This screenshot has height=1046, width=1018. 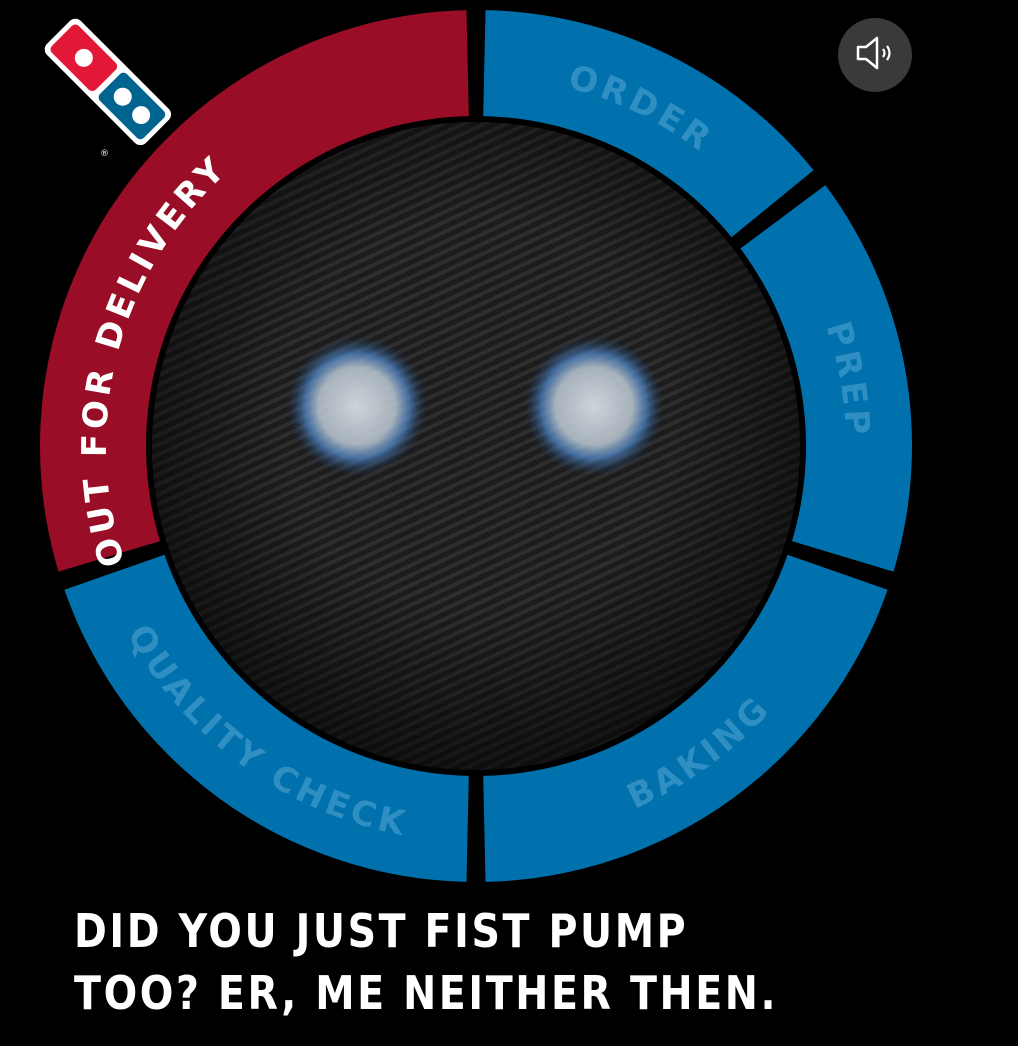 I want to click on dominos-logo-icon: ®, so click(x=110, y=88).